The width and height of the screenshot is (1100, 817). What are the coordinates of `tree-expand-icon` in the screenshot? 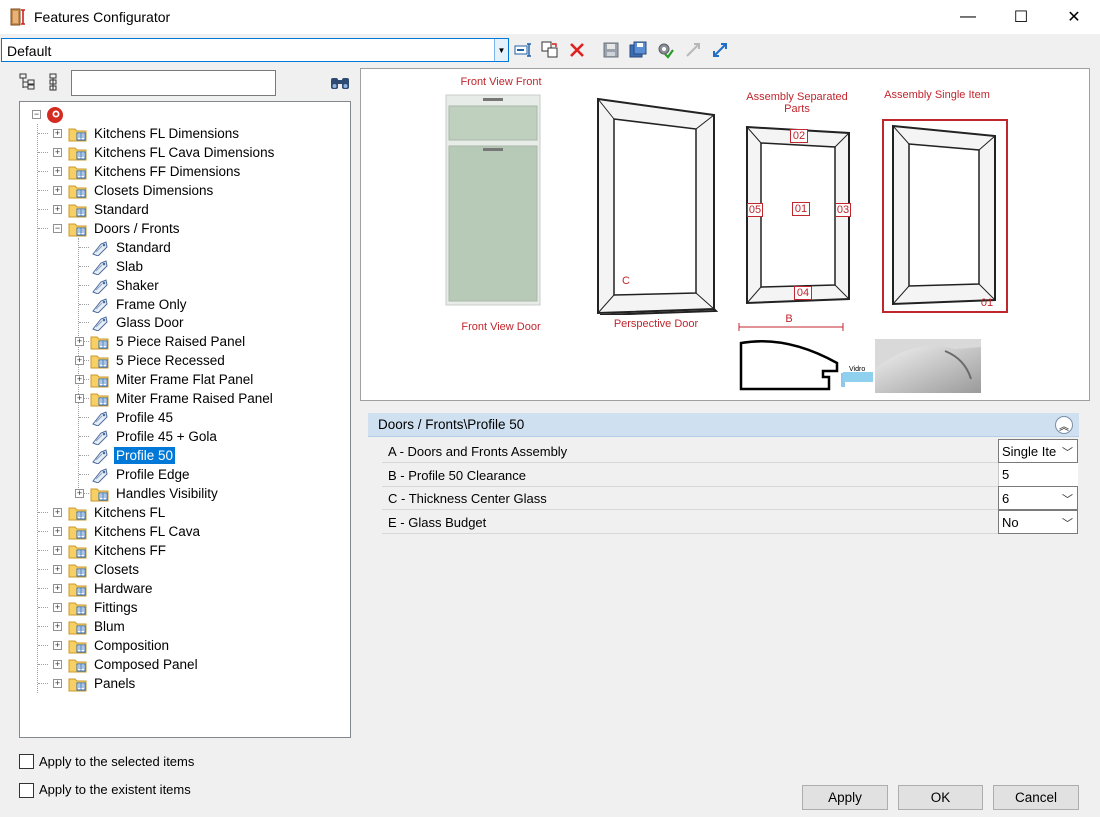 It's located at (28, 82).